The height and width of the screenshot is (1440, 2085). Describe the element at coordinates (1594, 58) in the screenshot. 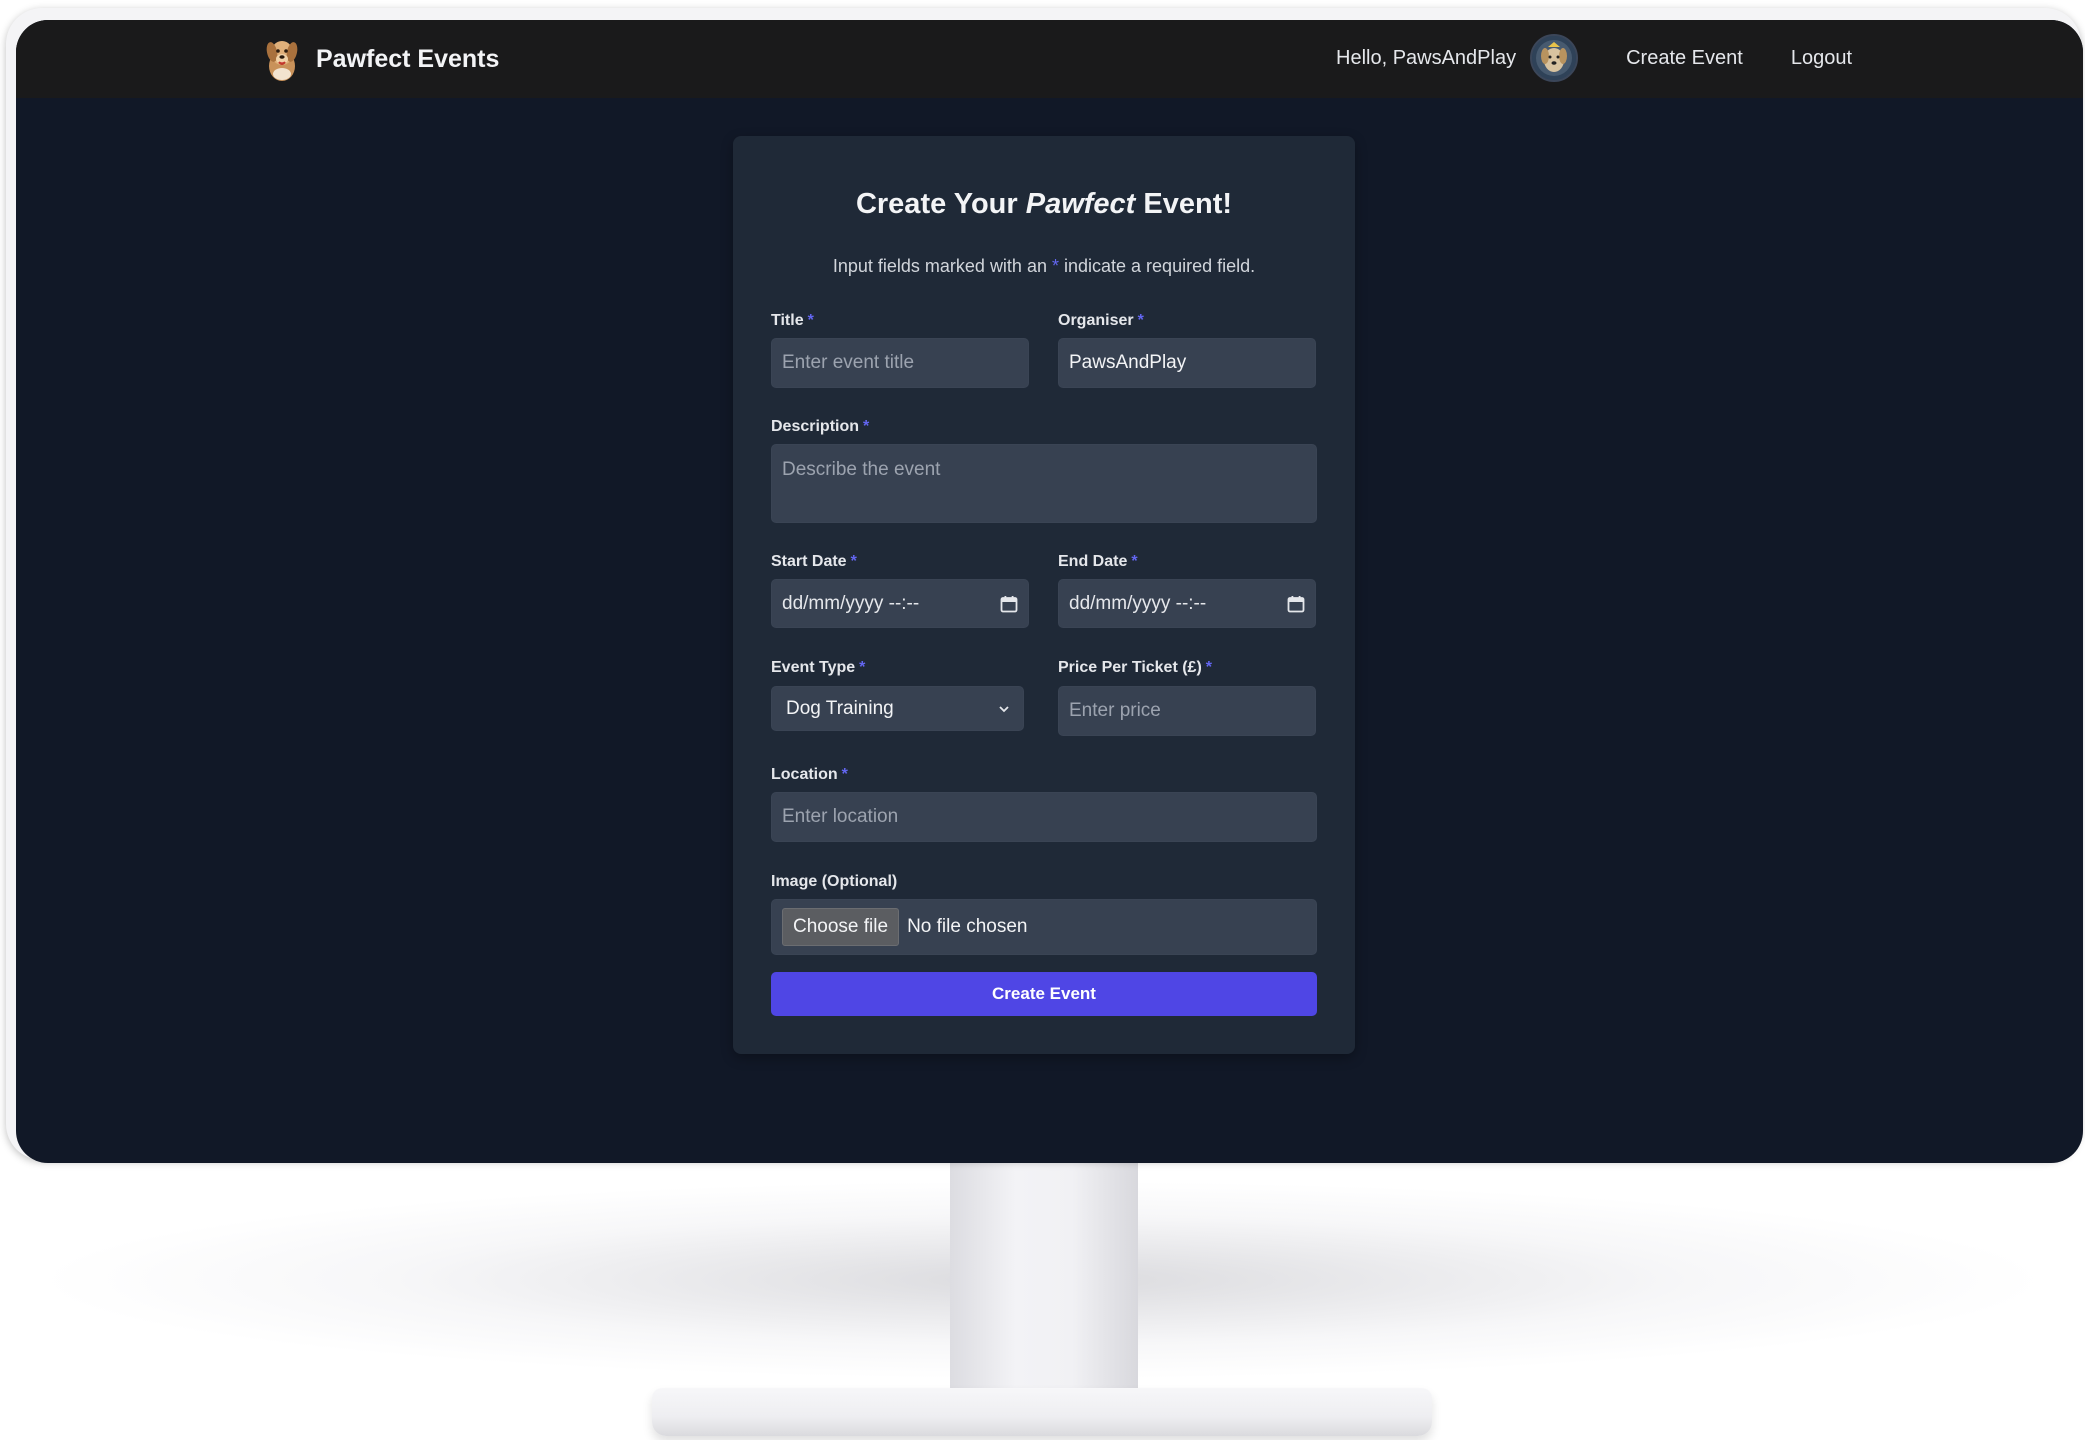

I see `nav-right: Hello, PawsAndPlay Create Event Logout` at that location.